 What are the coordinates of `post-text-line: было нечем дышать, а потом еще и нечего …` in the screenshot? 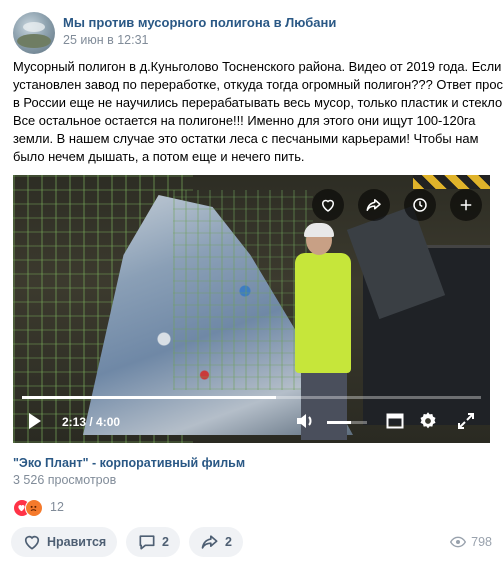 It's located at (159, 157).